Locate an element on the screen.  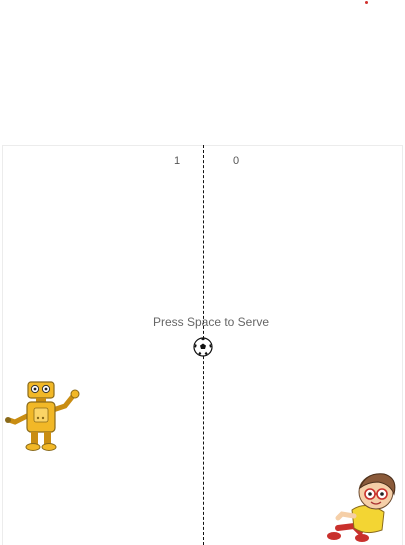
left-player-score: 1 is located at coordinates (177, 161).